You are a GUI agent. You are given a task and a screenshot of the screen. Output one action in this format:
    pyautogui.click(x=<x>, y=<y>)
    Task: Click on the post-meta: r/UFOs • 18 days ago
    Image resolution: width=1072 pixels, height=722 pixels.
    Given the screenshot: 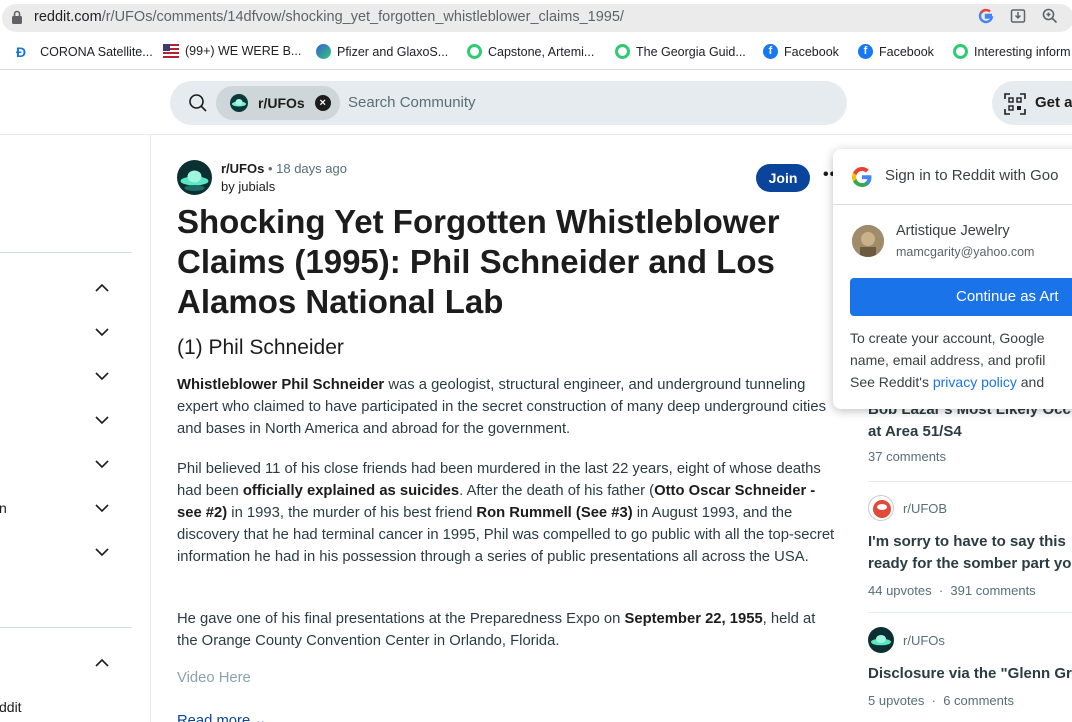 What is the action you would take?
    pyautogui.click(x=284, y=168)
    